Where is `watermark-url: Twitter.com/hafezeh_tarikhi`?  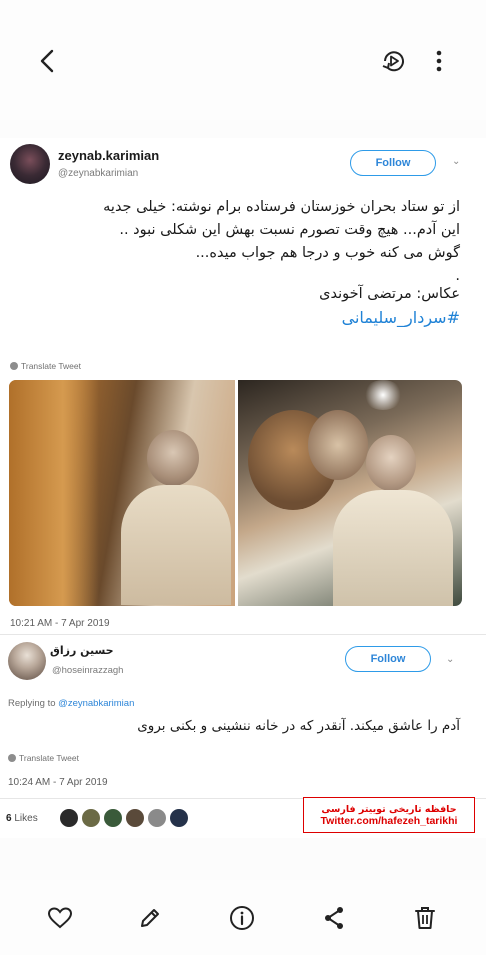
watermark-url: Twitter.com/hafezeh_tarikhi is located at coordinates (389, 820).